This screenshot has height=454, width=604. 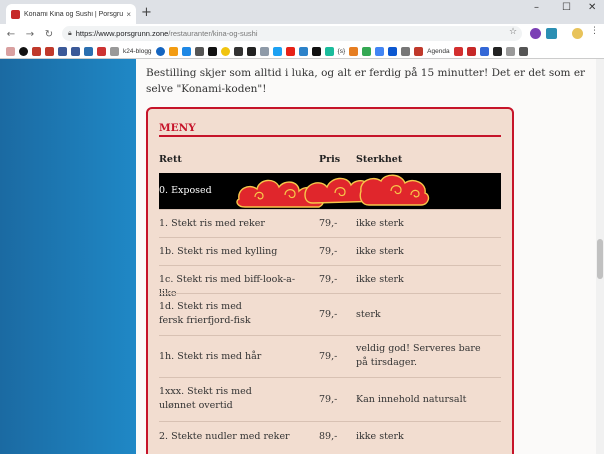 What do you see at coordinates (419, 51) in the screenshot?
I see `agenda-icon` at bounding box center [419, 51].